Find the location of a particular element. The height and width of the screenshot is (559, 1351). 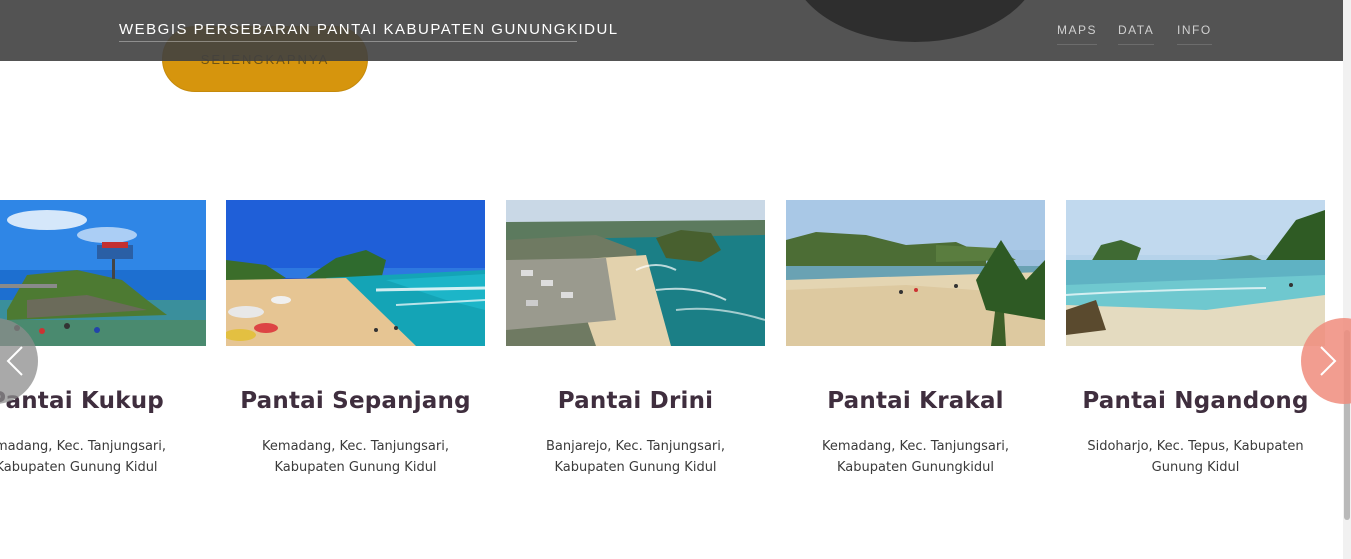

beach-photo-sepanjang is located at coordinates (355, 273).